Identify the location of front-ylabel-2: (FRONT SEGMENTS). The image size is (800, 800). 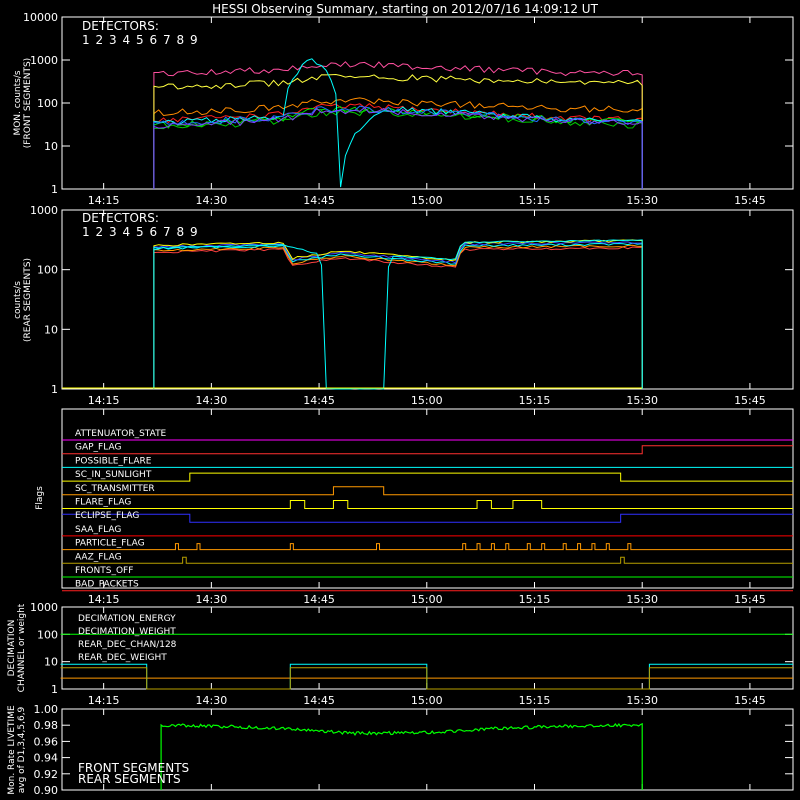
(28, 103).